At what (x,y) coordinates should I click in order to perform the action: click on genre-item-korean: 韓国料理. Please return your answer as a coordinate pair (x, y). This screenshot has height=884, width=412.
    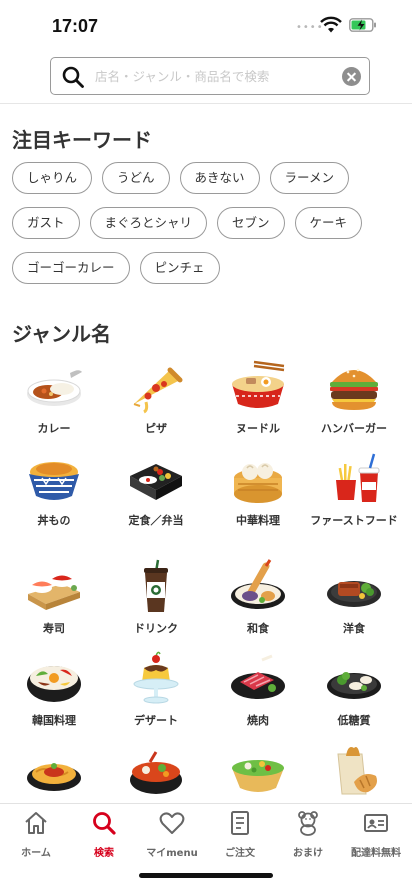
    Looking at the image, I should click on (54, 689).